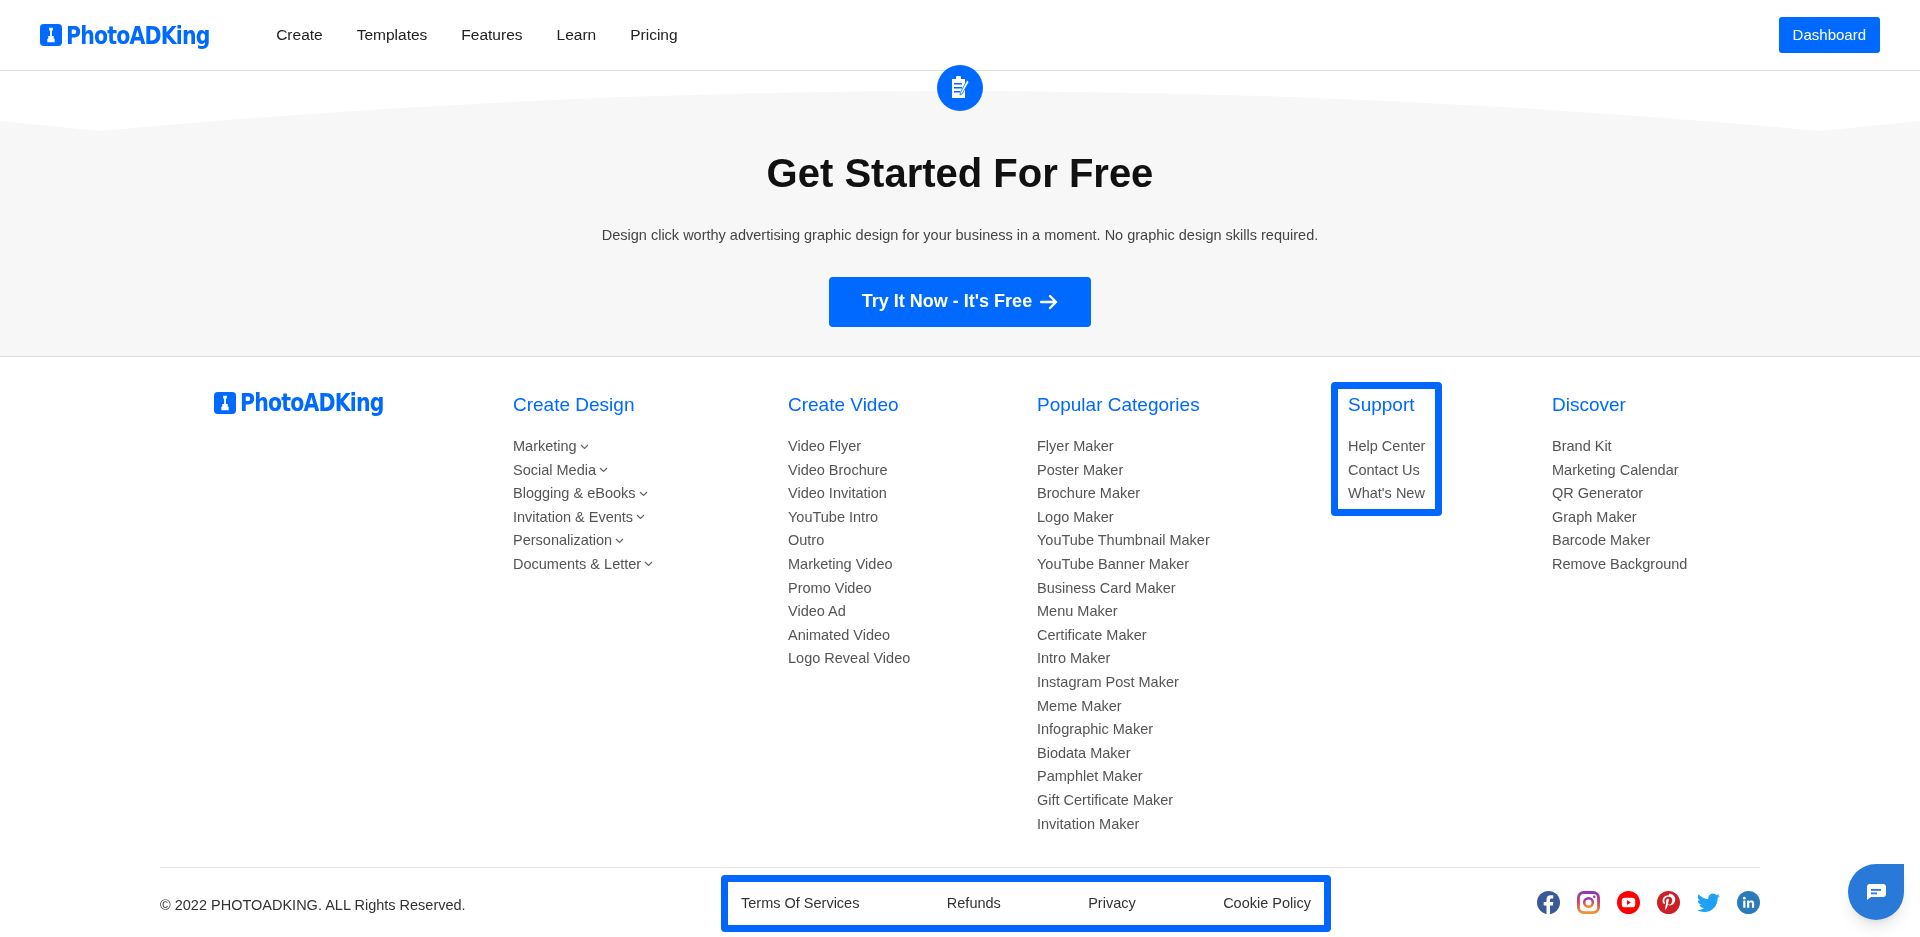 The image size is (1920, 937). Describe the element at coordinates (1080, 470) in the screenshot. I see `footer-link: Poster Maker` at that location.